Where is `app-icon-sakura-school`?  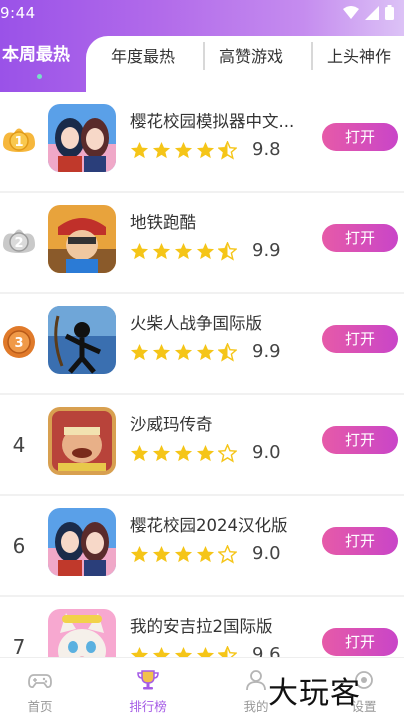
app-icon-sakura-school is located at coordinates (82, 138).